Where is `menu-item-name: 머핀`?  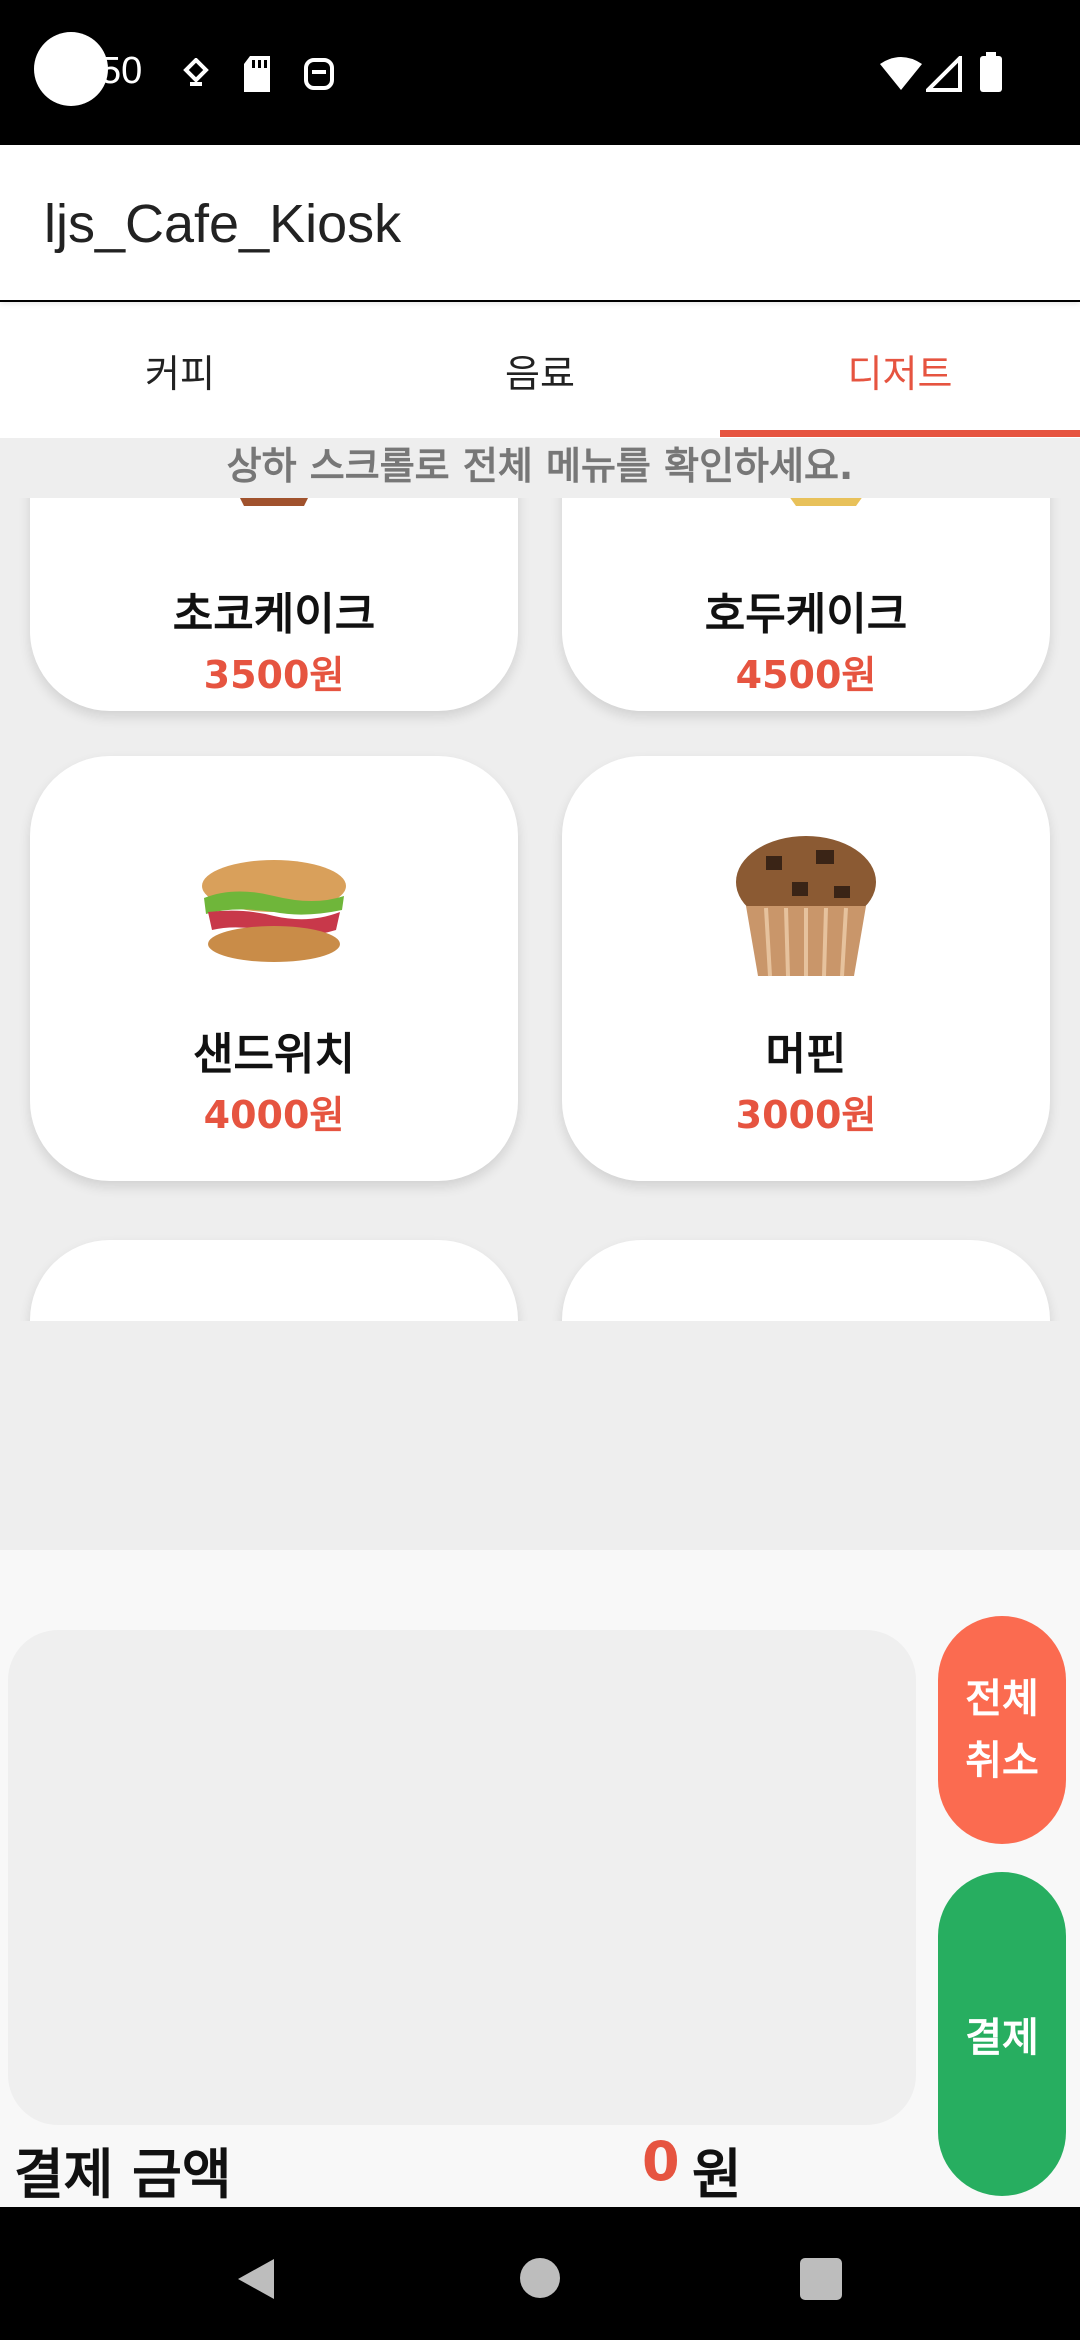
menu-item-name: 머핀 is located at coordinates (806, 1054).